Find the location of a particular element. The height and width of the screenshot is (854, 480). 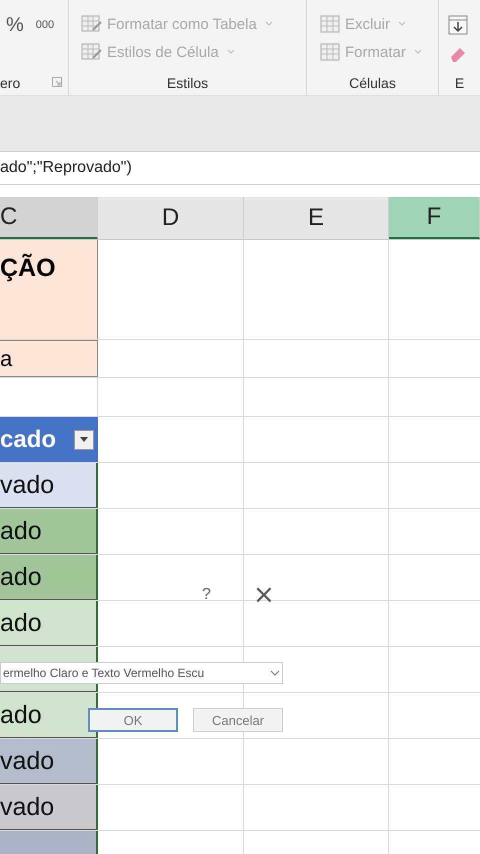

cell: ÇÃO is located at coordinates (49, 289).